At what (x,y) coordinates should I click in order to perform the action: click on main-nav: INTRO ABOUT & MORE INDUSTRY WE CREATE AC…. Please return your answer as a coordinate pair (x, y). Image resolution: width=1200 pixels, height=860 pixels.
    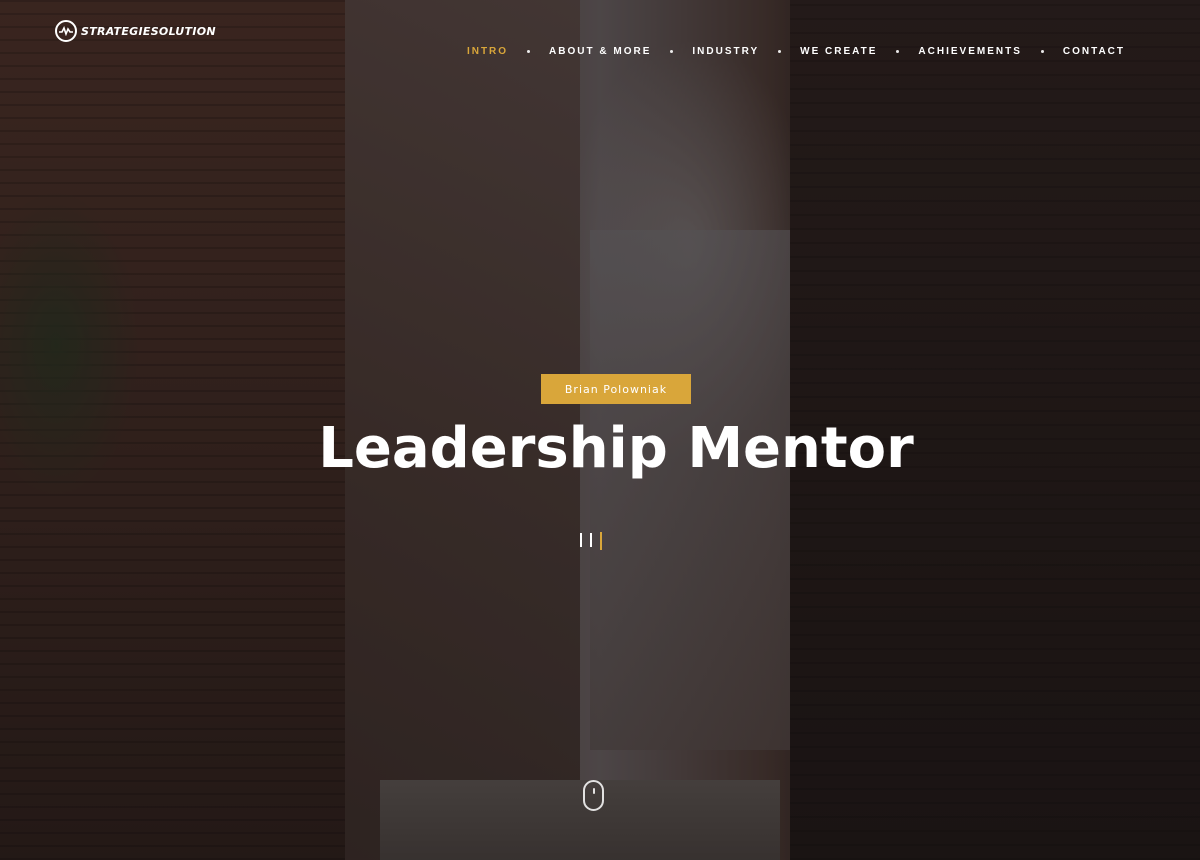
    Looking at the image, I should click on (796, 51).